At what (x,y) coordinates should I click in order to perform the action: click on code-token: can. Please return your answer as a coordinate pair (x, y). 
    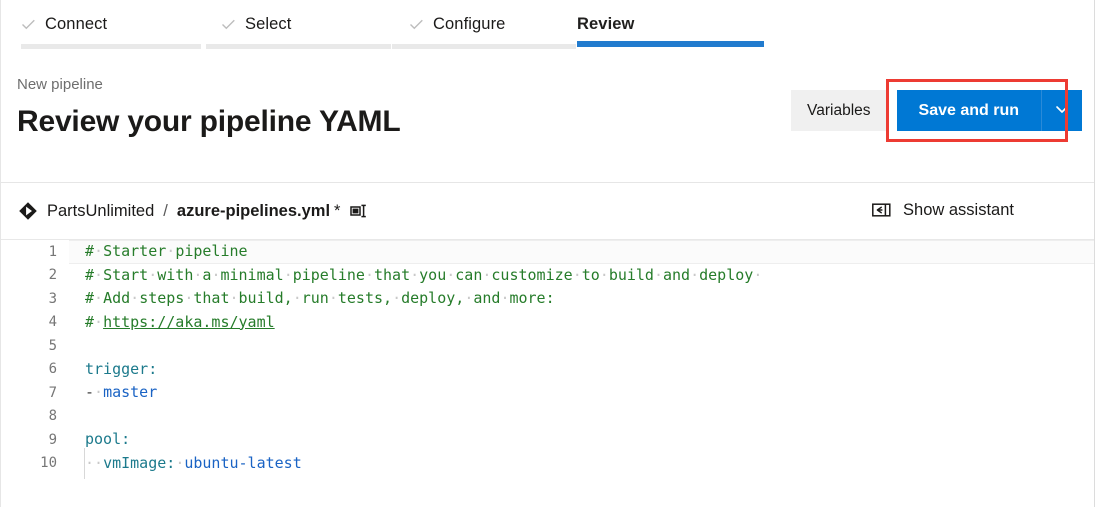
    Looking at the image, I should click on (469, 274).